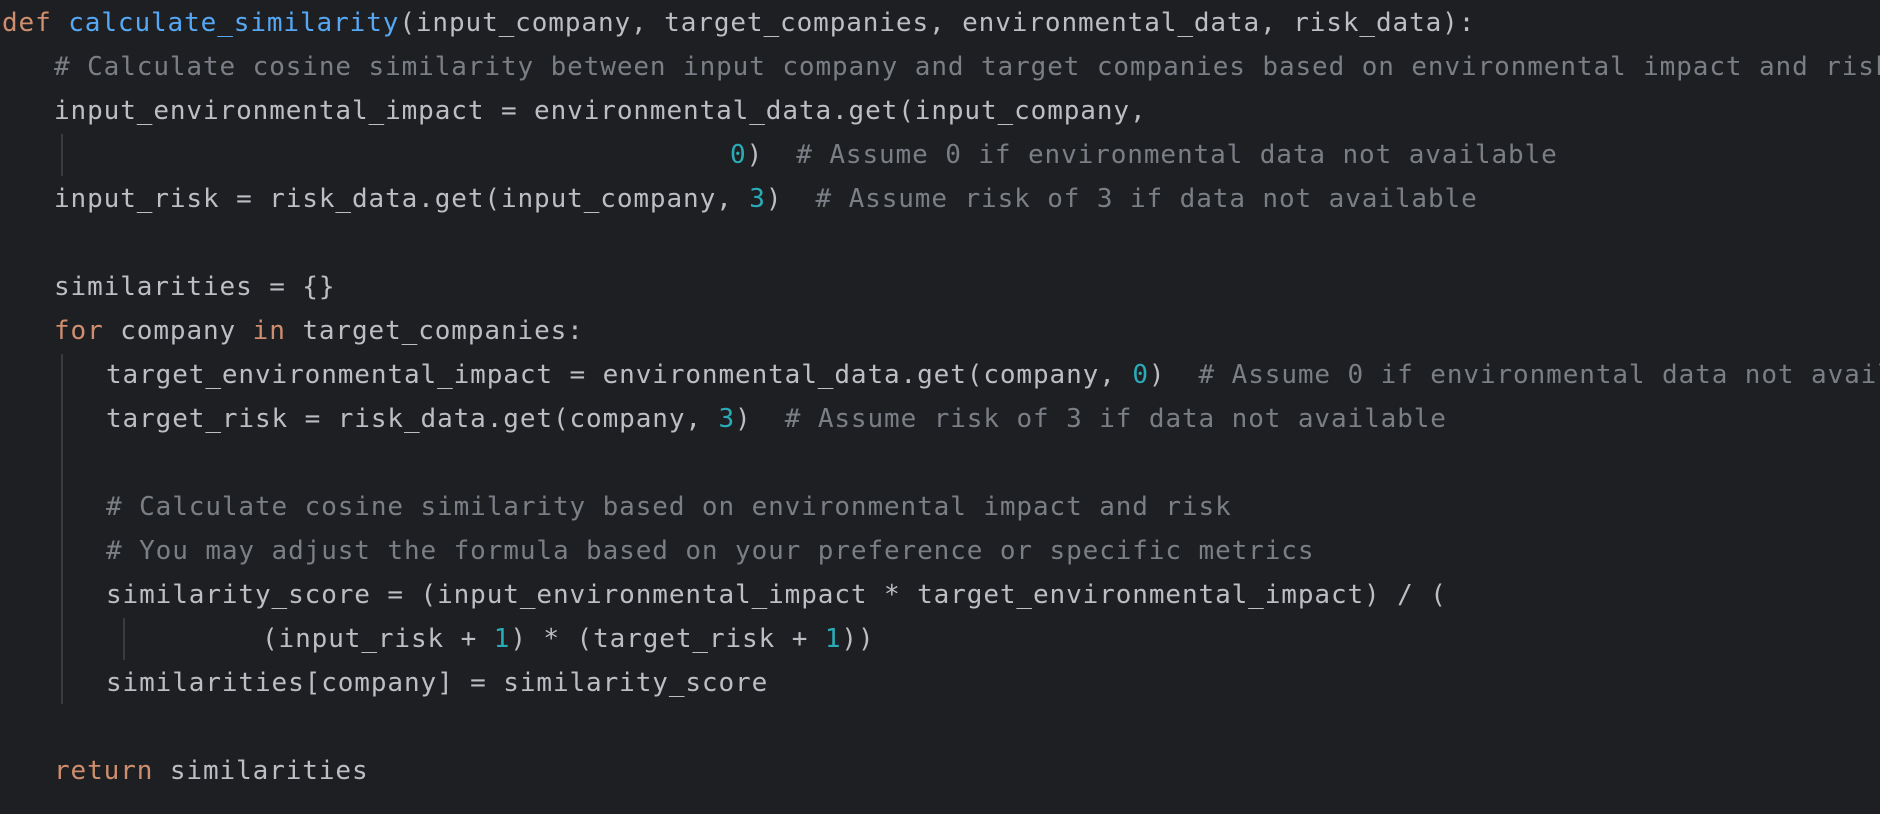  I want to click on code-token: similarities = {}, so click(195, 287).